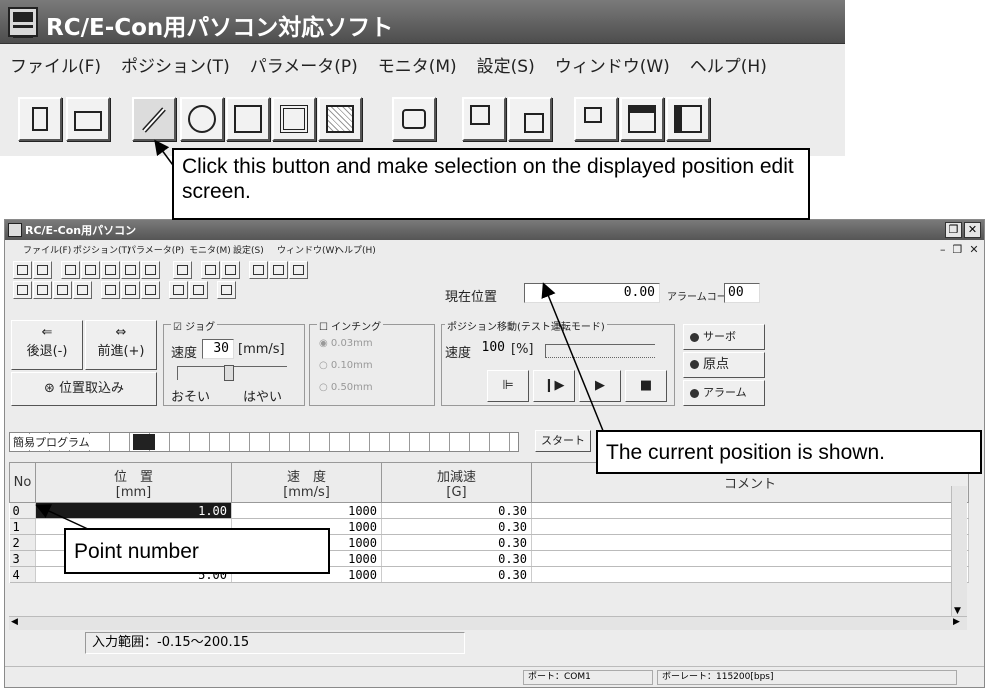 This screenshot has height=688, width=987. Describe the element at coordinates (197, 551) in the screenshot. I see `callout-point-number: Point number` at that location.